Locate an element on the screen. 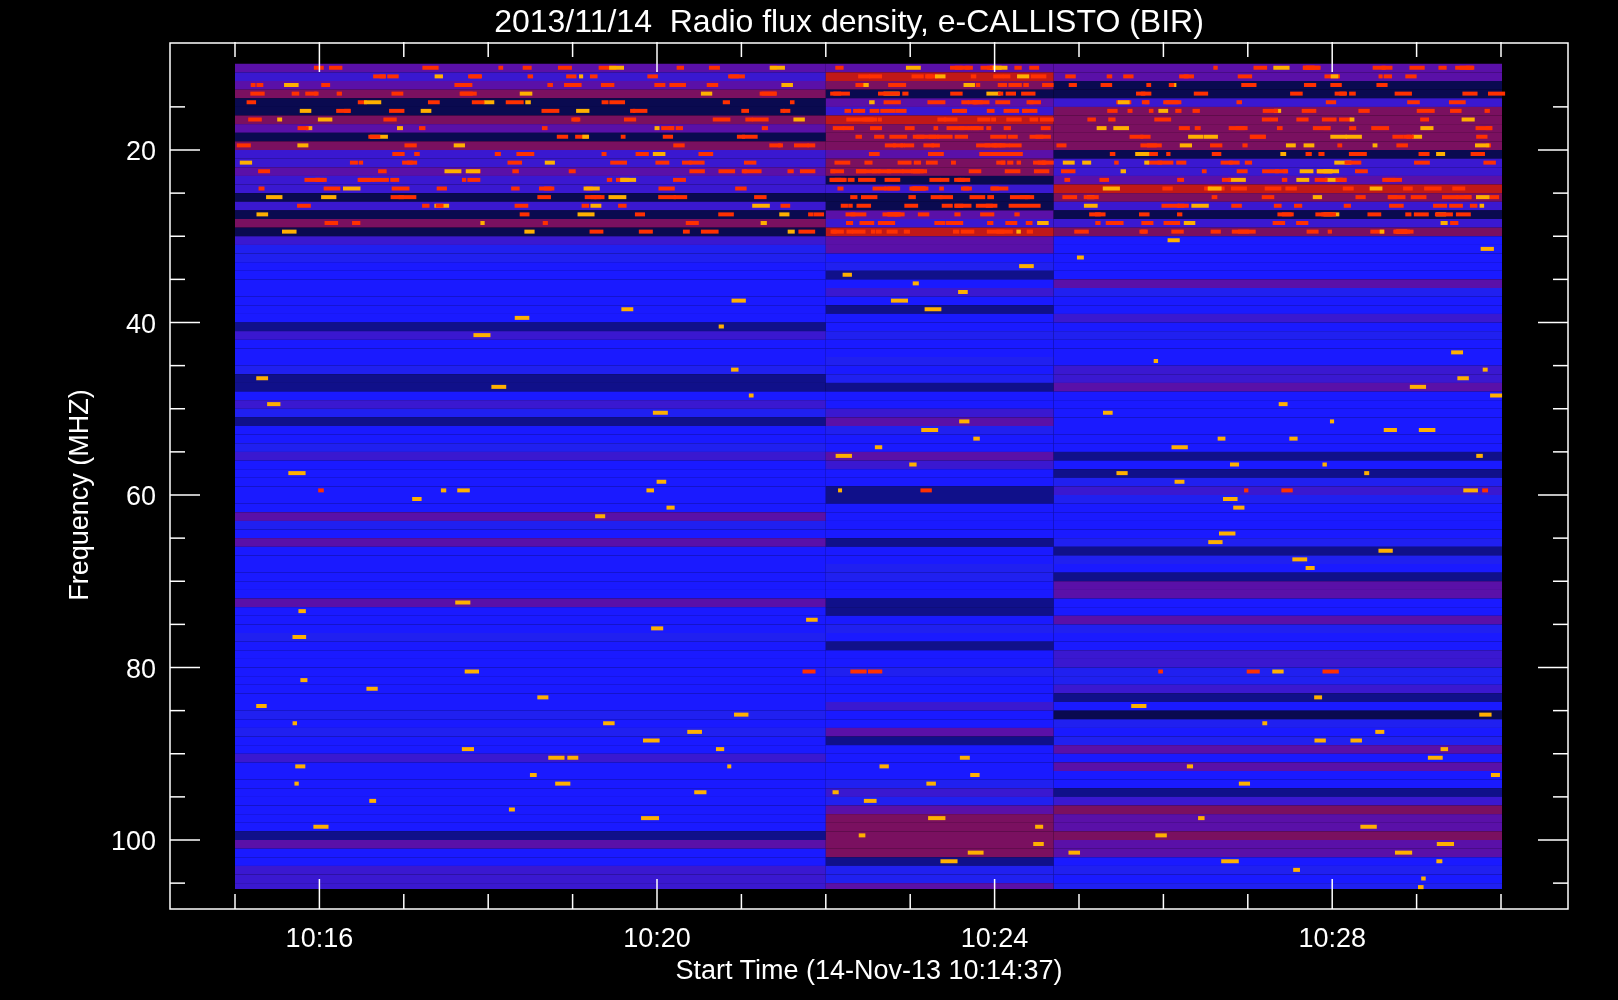  x-axis-label: Start Time (14-Nov-13 10:14:37) is located at coordinates (869, 970).